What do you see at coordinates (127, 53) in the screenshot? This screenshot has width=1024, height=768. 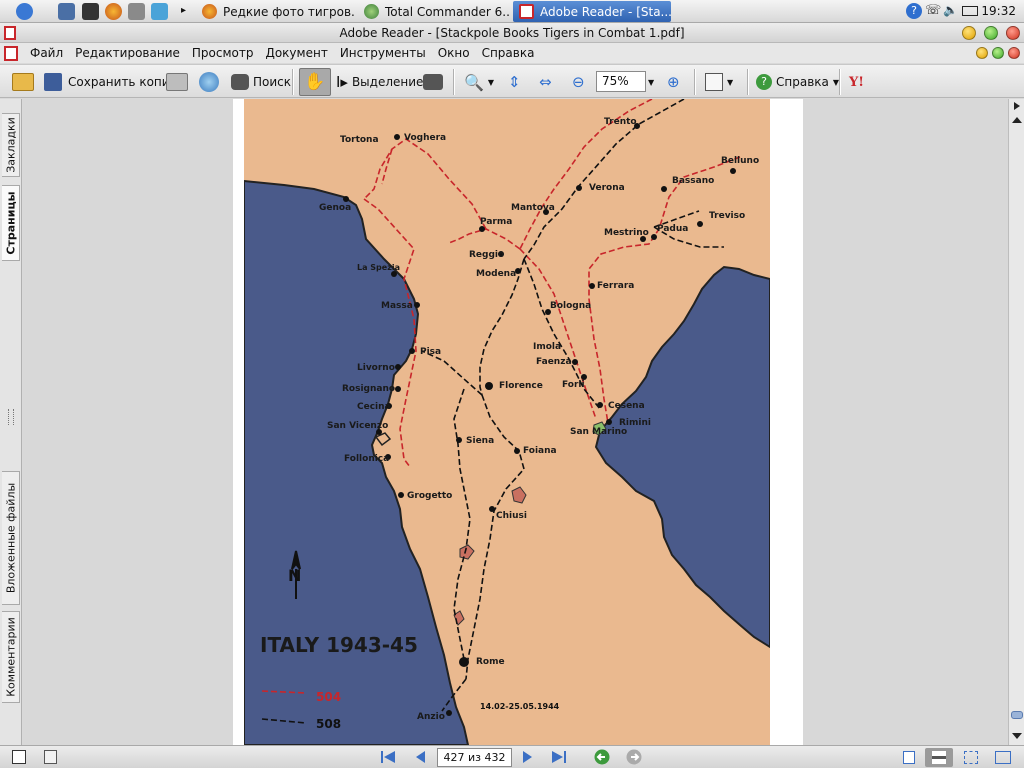 I see `menu-edit: Редактирование` at bounding box center [127, 53].